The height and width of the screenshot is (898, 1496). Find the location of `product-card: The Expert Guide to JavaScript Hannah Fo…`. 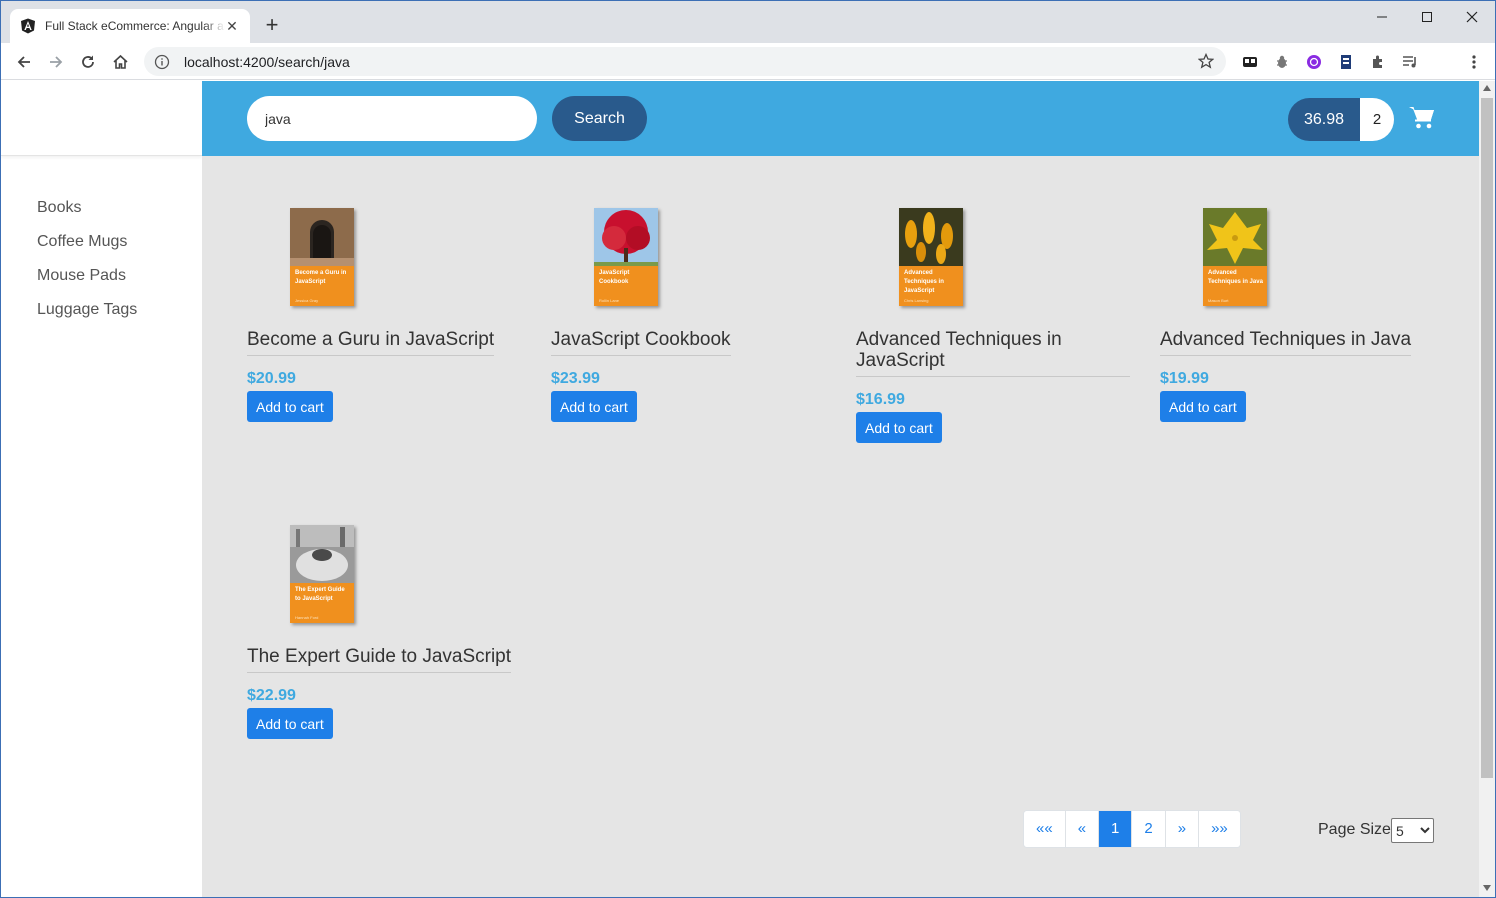

product-card: The Expert Guide to JavaScript Hannah Fo… is located at coordinates (379, 632).